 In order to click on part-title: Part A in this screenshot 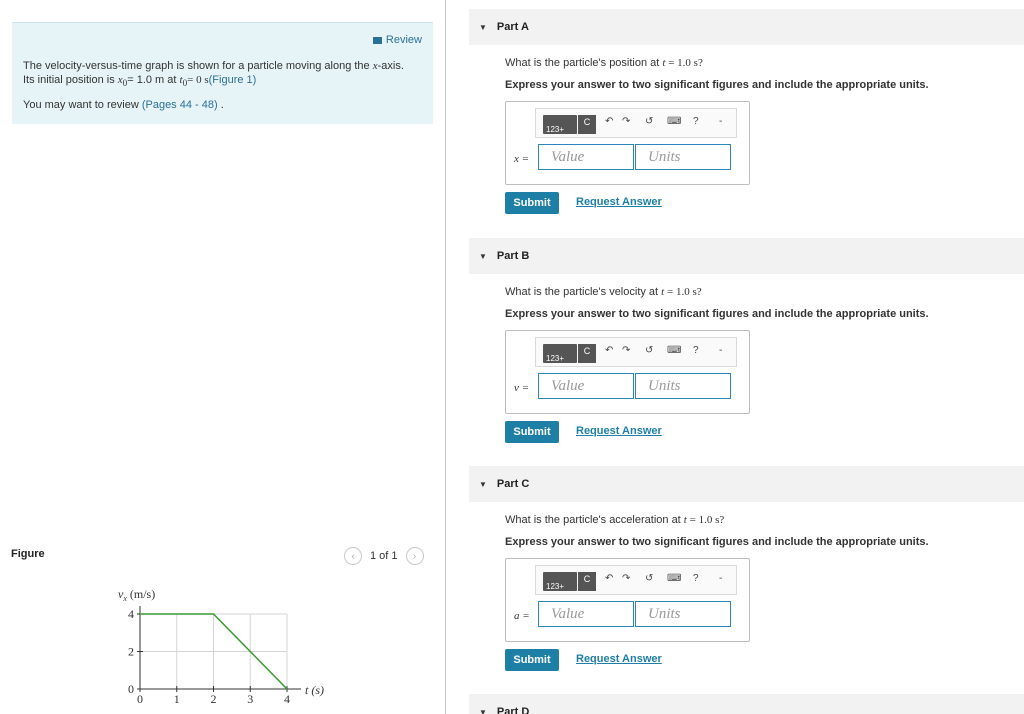, I will do `click(512, 27)`.